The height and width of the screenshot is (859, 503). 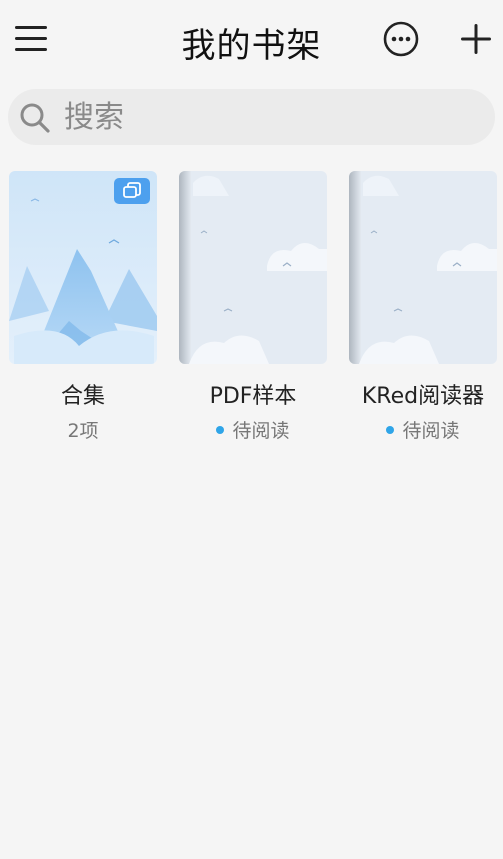 I want to click on book-title: 合集, so click(x=82, y=396).